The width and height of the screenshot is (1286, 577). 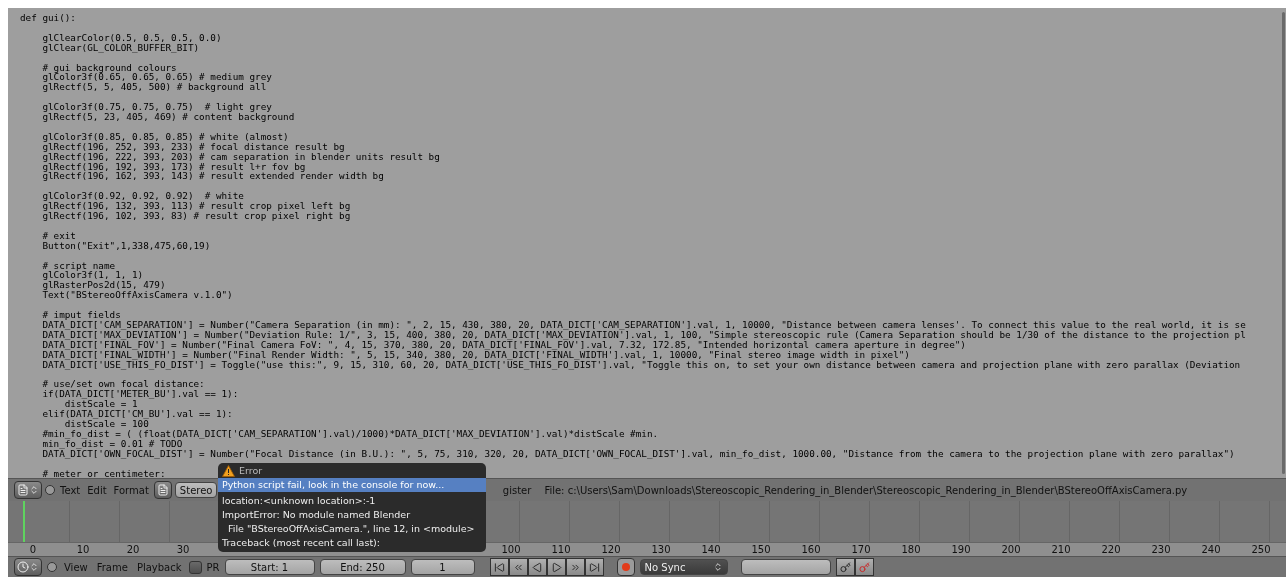 What do you see at coordinates (131, 490) in the screenshot?
I see `menu-item: Format` at bounding box center [131, 490].